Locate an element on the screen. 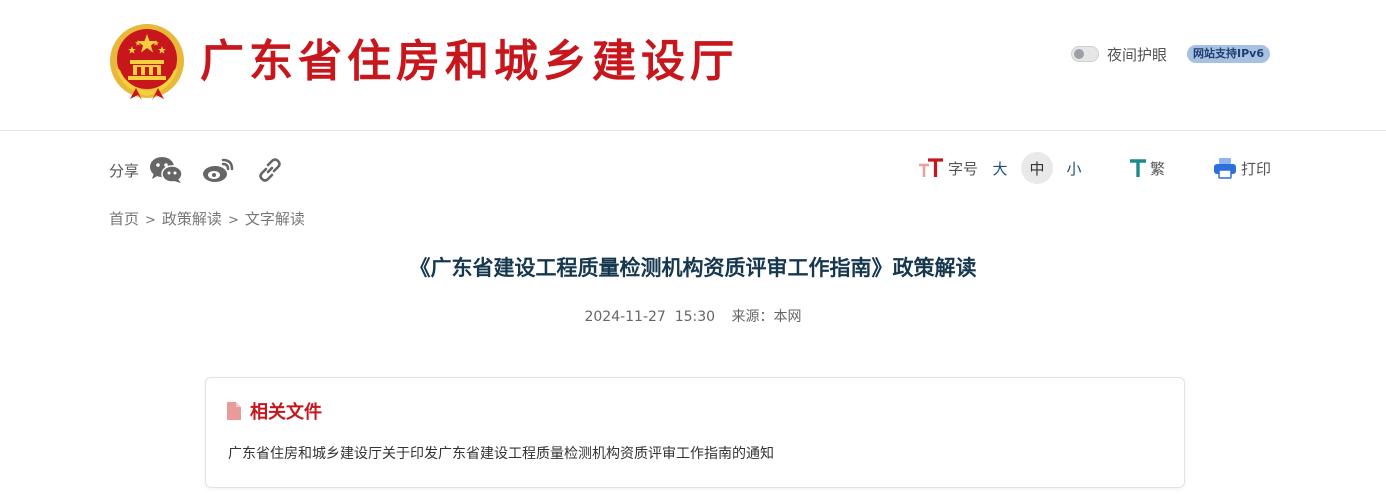 The image size is (1386, 494). share-label: 分享 is located at coordinates (124, 170).